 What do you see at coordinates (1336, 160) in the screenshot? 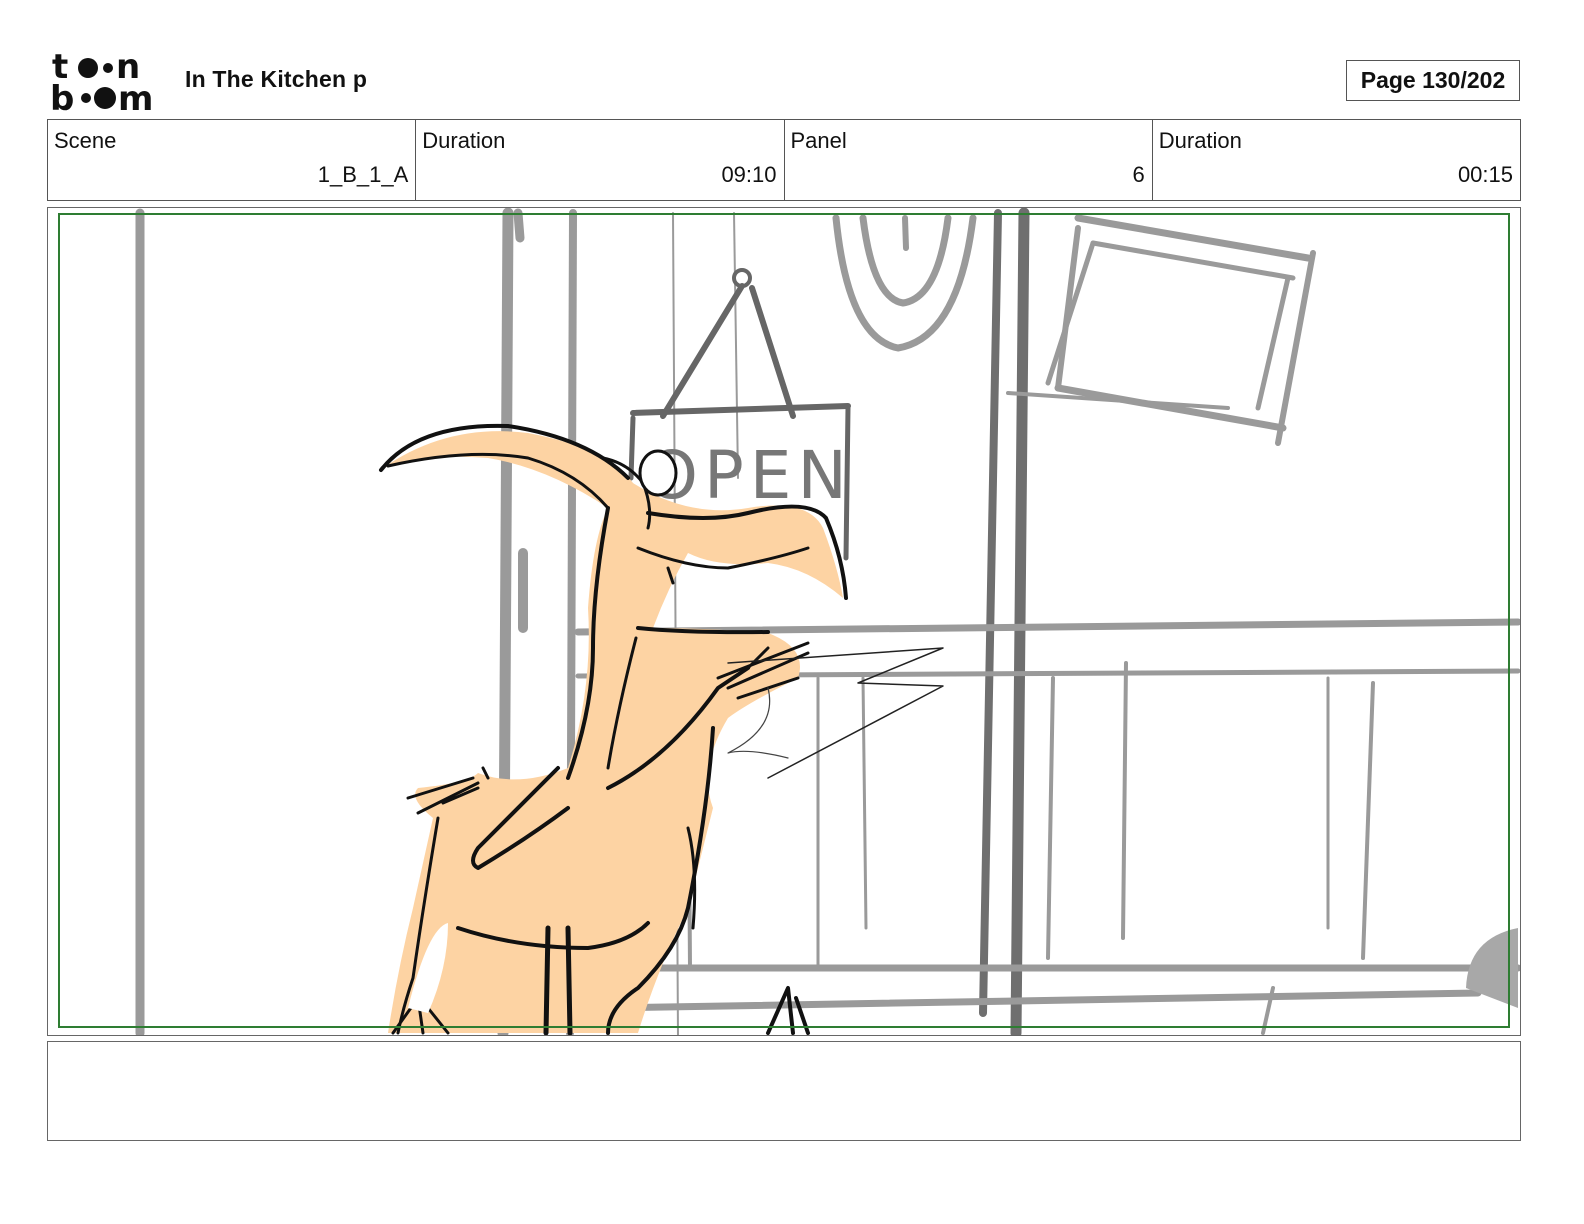
I see `panel-duration-cell: Duration 00:15` at bounding box center [1336, 160].